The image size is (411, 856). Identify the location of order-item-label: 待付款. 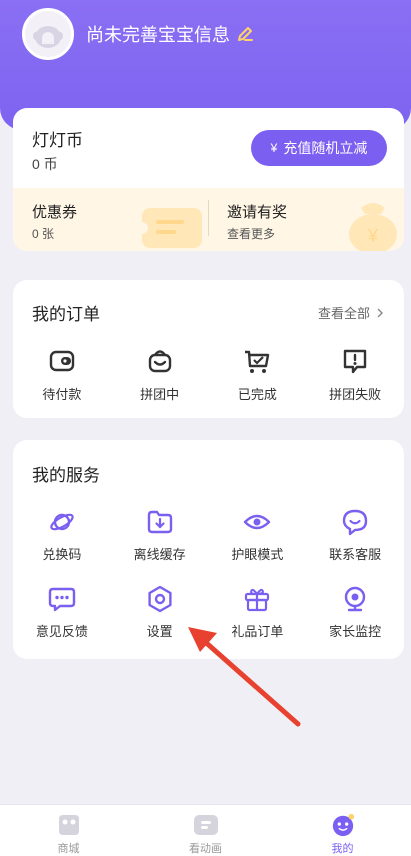
(62, 394).